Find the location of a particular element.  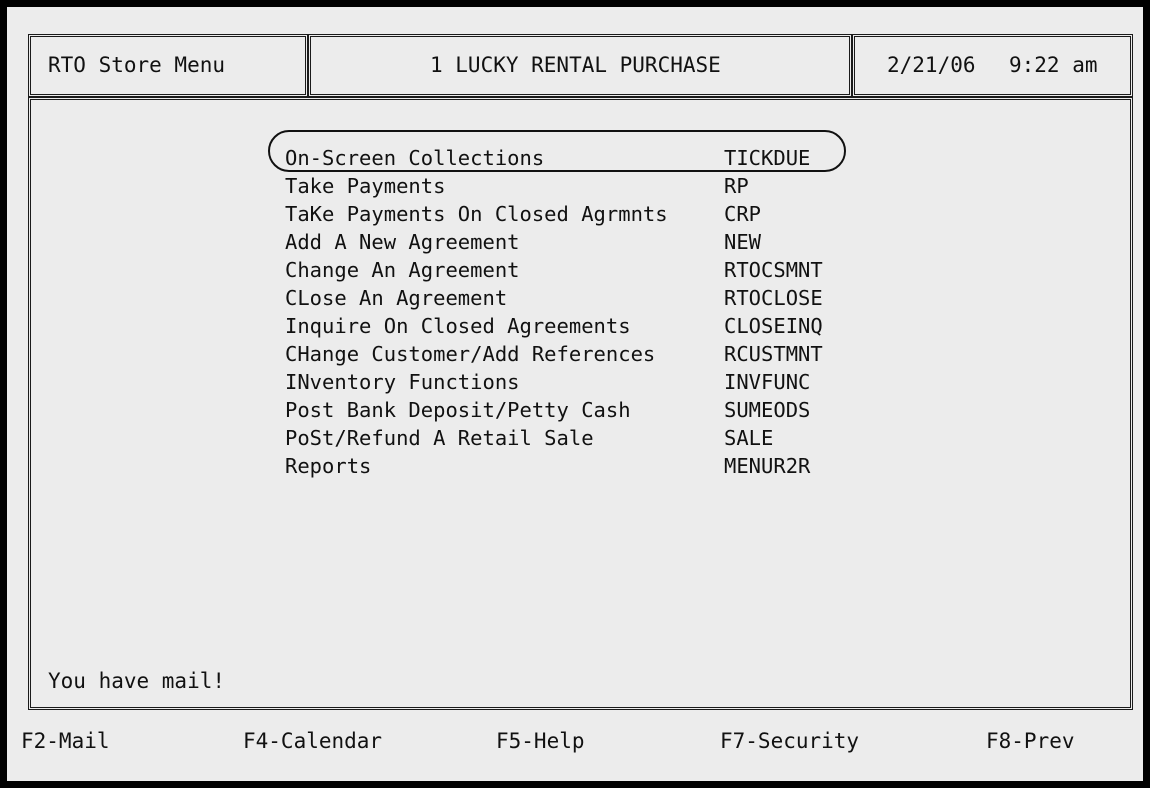

menu-item-code: MENUR2R is located at coordinates (767, 466).